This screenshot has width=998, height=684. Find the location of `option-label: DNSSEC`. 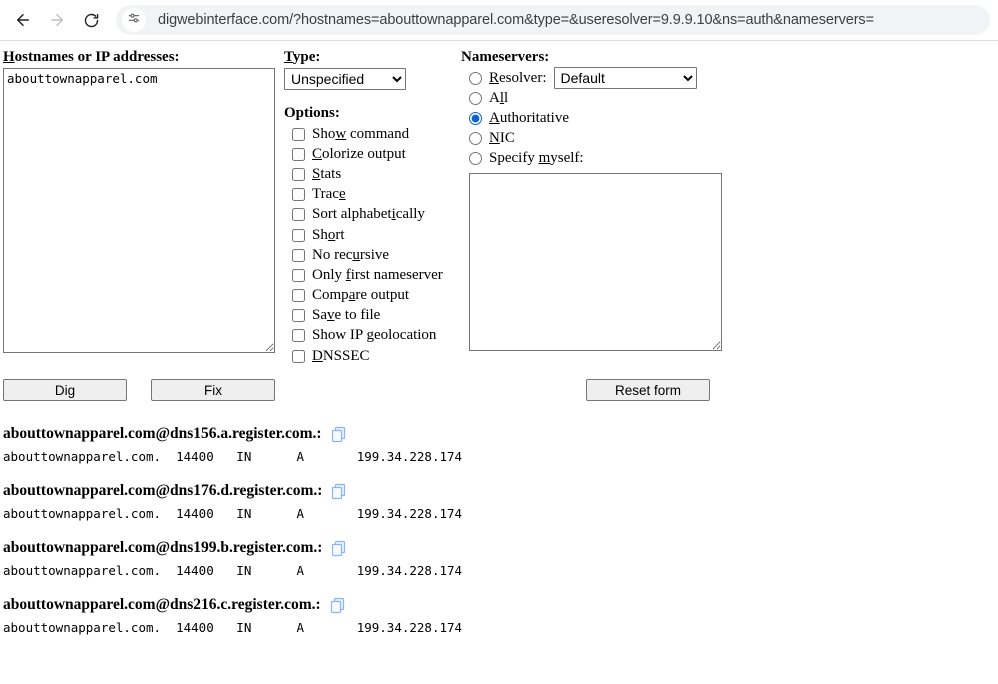

option-label: DNSSEC is located at coordinates (341, 356).